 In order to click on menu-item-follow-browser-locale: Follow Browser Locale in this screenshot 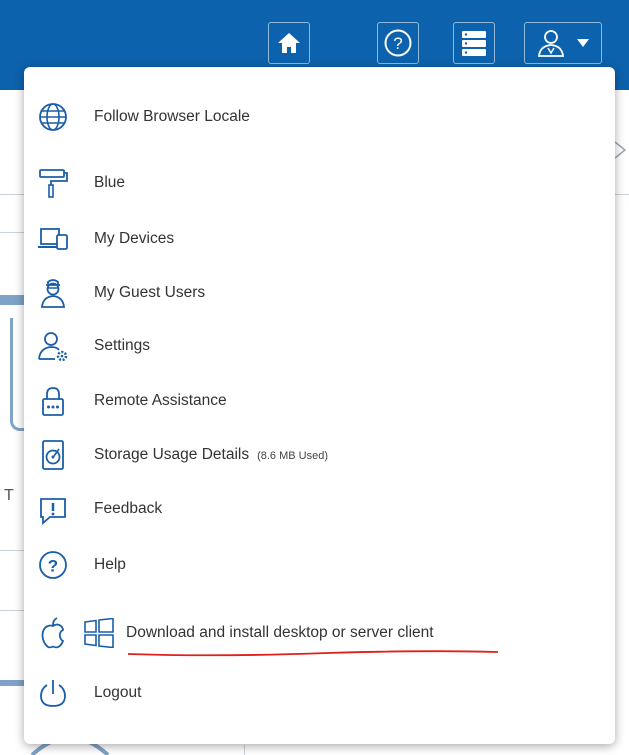, I will do `click(319, 117)`.